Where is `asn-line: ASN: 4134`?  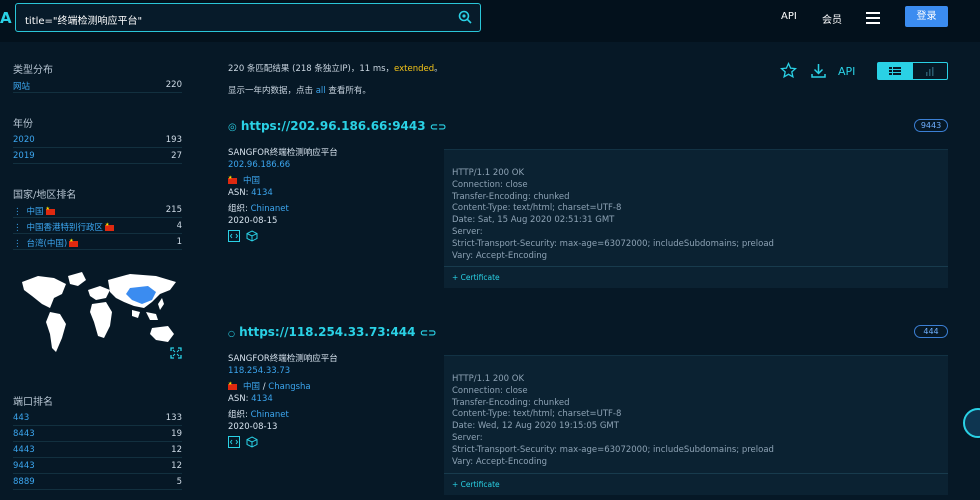
asn-line: ASN: 4134 is located at coordinates (250, 193).